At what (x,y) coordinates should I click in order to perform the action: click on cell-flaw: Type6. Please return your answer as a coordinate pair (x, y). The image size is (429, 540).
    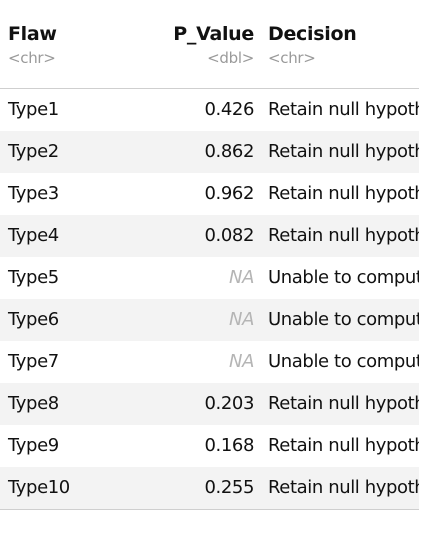
    Looking at the image, I should click on (75, 319).